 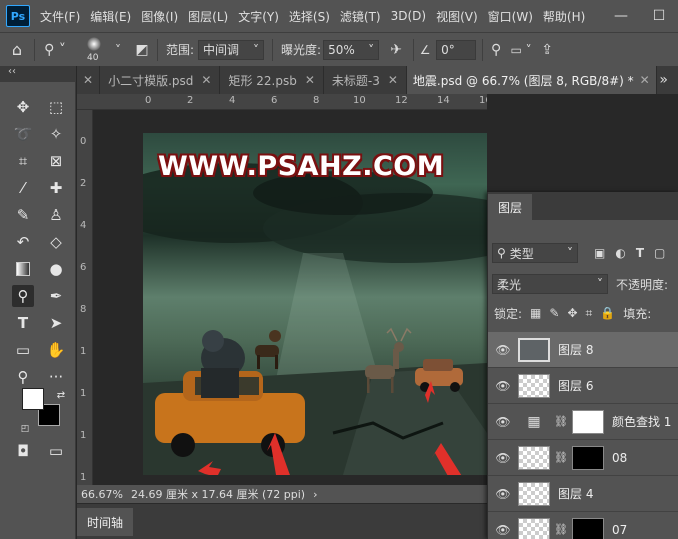 I want to click on dodge-tool-icon: ⚲, so click(x=23, y=296).